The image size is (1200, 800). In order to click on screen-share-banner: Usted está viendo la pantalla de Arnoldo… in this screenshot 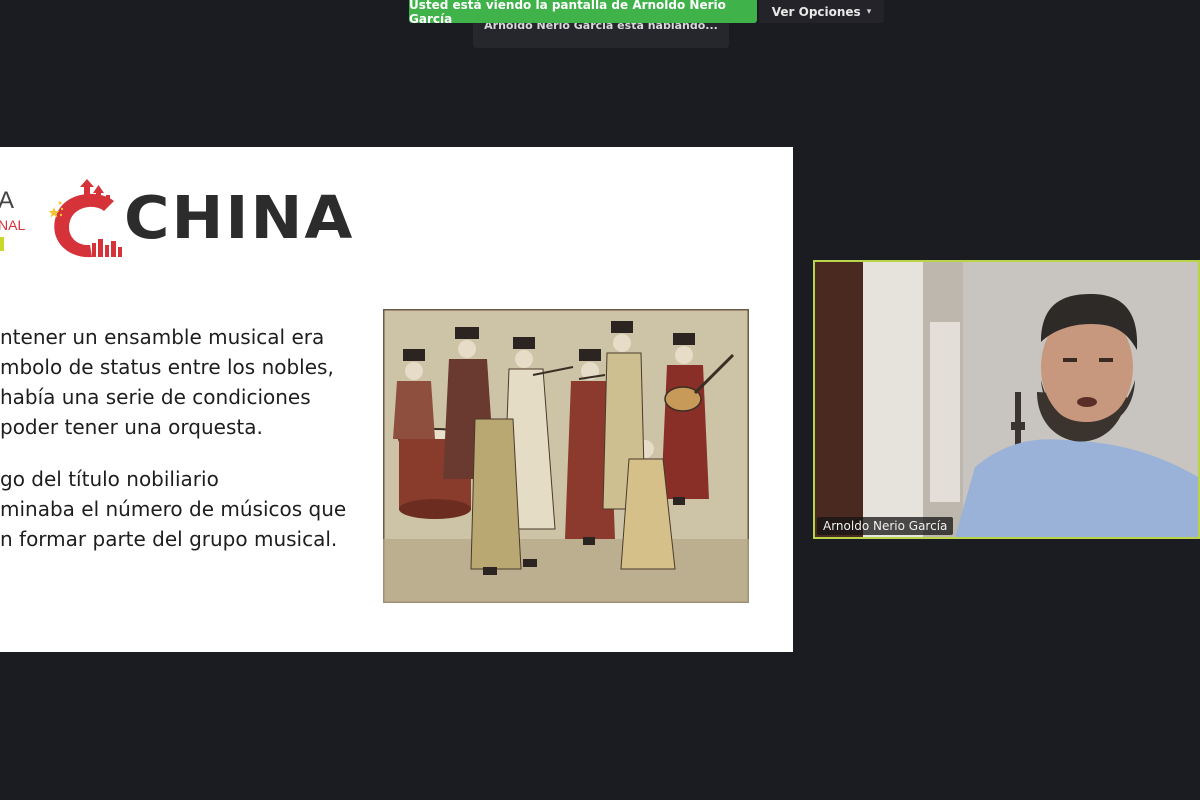, I will do `click(583, 13)`.